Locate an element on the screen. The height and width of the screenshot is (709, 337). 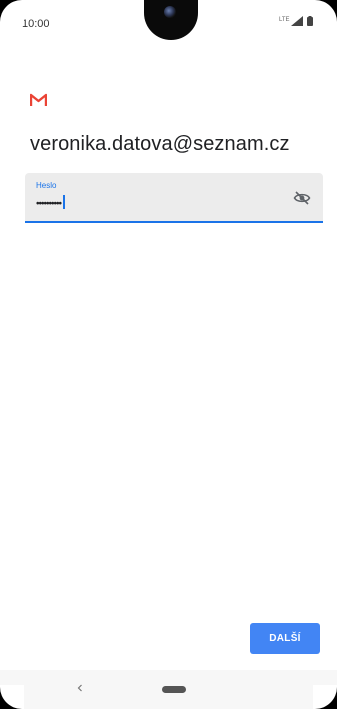
status-time: 10:00 is located at coordinates (36, 24).